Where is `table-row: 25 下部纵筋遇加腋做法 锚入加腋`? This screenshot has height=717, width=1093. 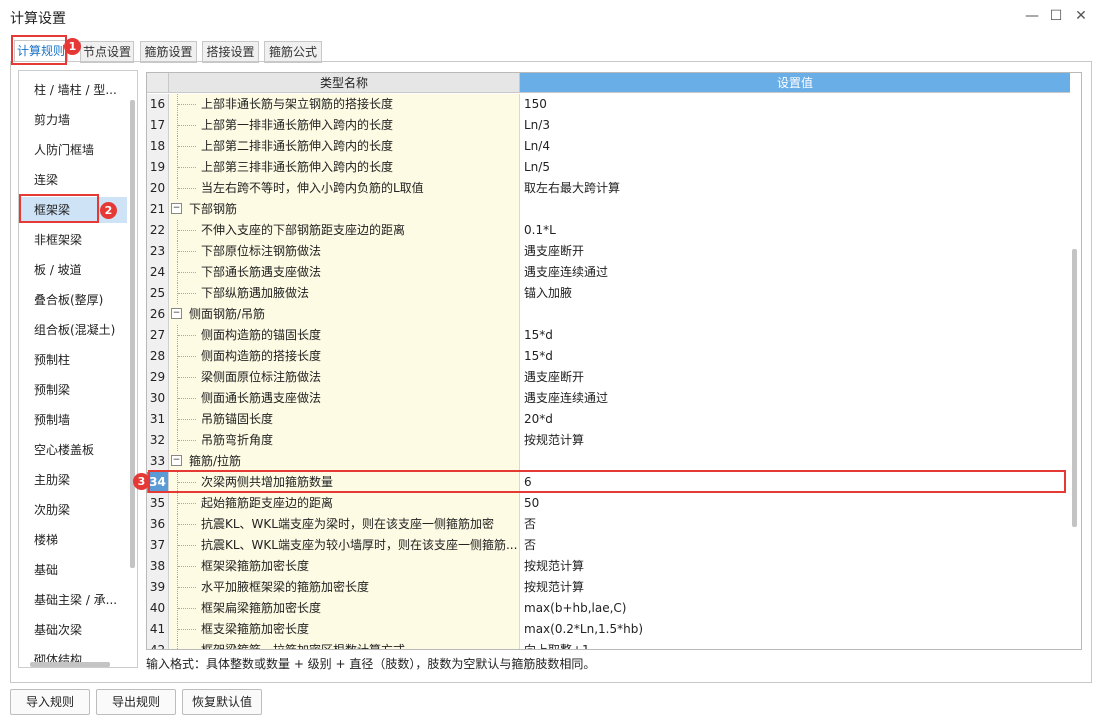
table-row: 25 下部纵筋遇加腋做法 锚入加腋 is located at coordinates (608, 293).